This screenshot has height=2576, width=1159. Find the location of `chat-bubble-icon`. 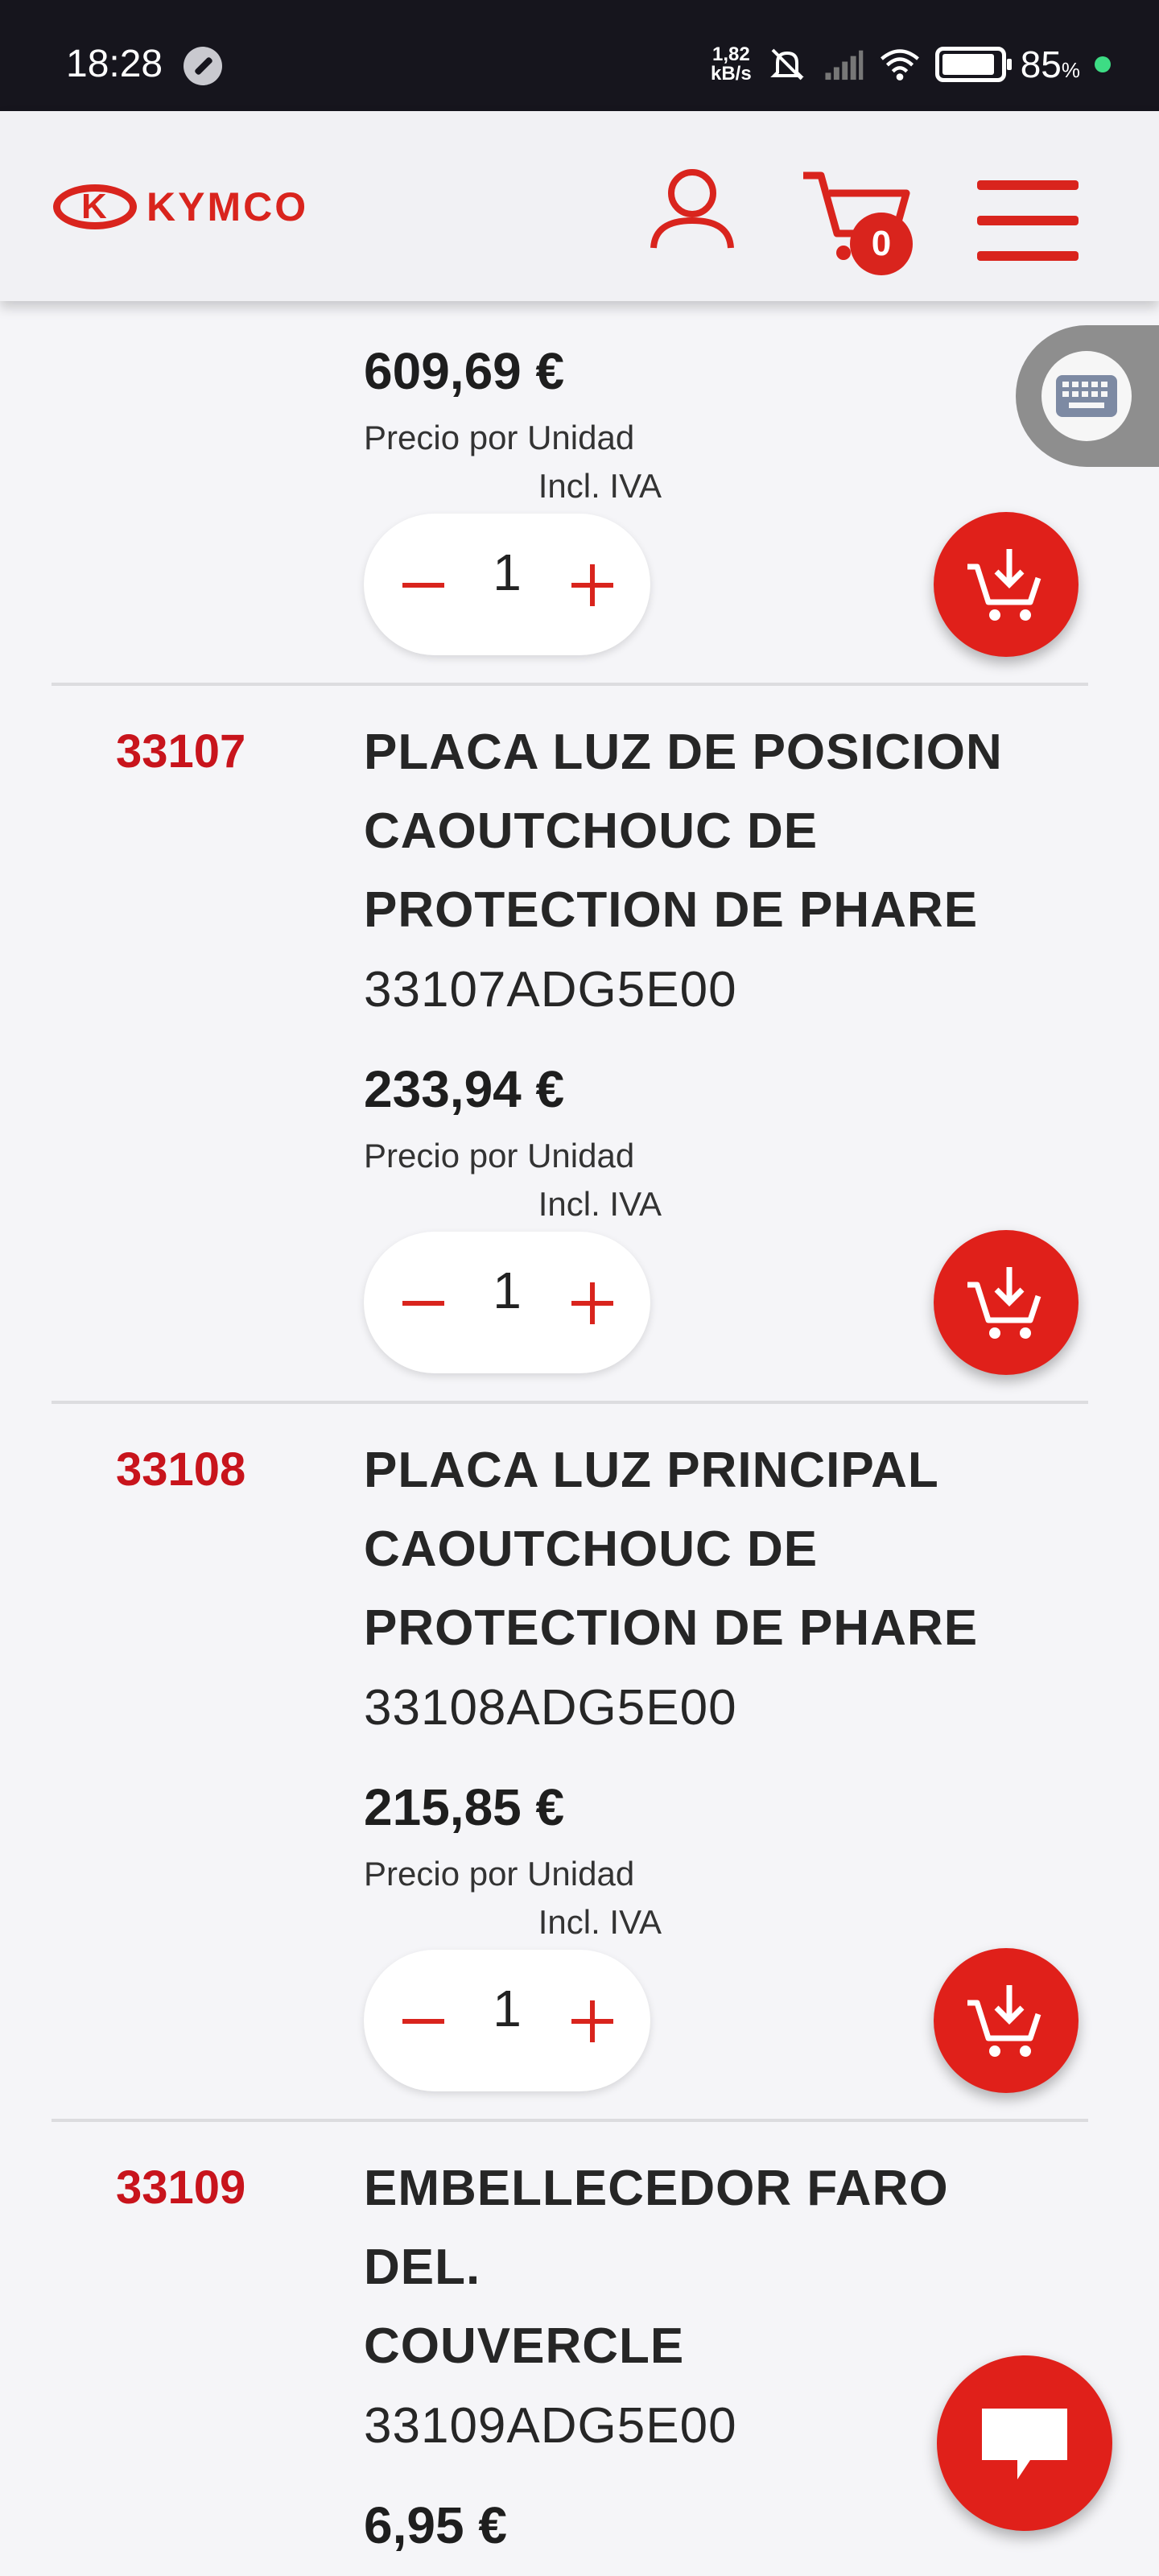

chat-bubble-icon is located at coordinates (1024, 2444).